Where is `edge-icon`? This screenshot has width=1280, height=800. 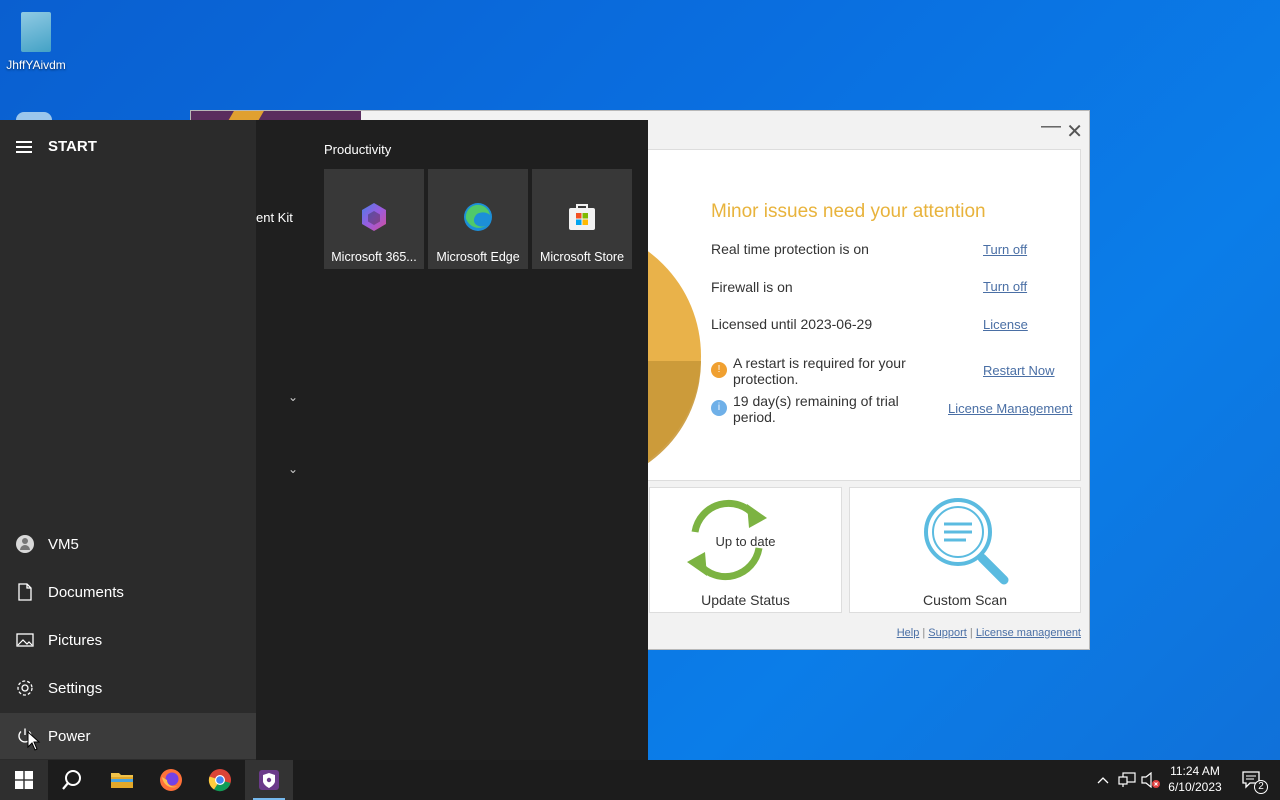 edge-icon is located at coordinates (478, 217).